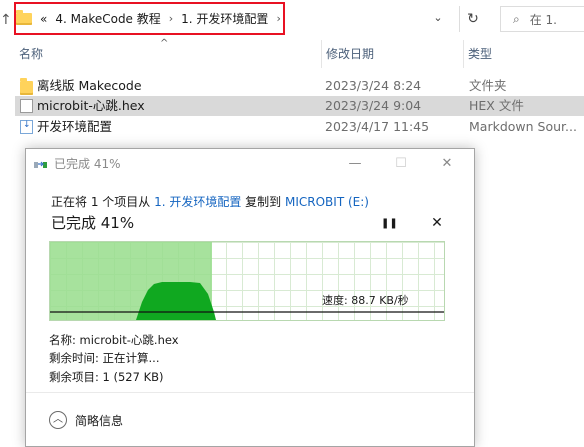  What do you see at coordinates (447, 164) in the screenshot?
I see `close-icon: ✕` at bounding box center [447, 164].